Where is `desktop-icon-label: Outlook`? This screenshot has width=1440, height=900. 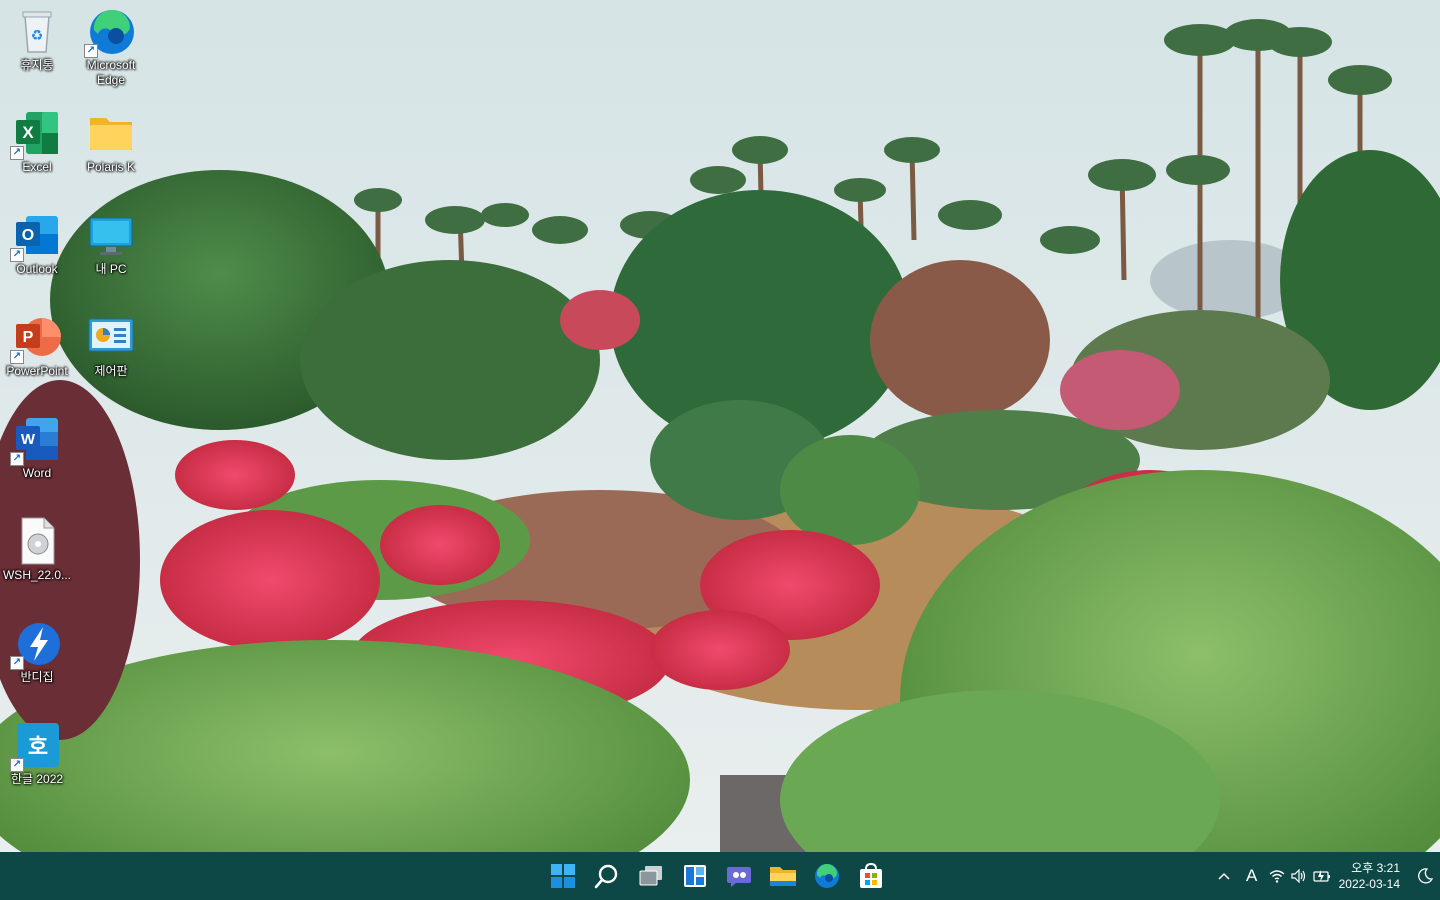 desktop-icon-label: Outlook is located at coordinates (37, 269).